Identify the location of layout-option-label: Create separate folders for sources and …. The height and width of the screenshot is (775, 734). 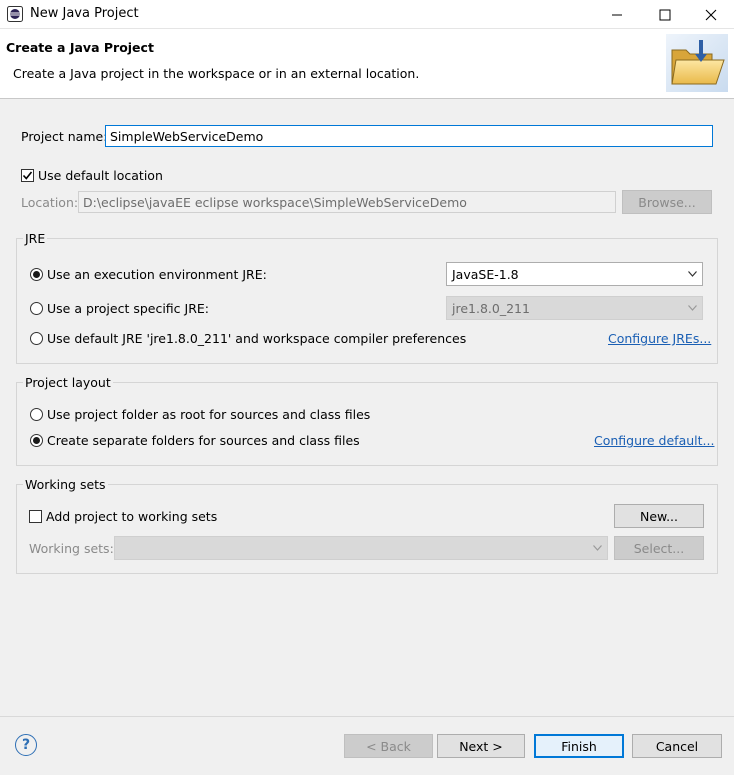
(203, 440).